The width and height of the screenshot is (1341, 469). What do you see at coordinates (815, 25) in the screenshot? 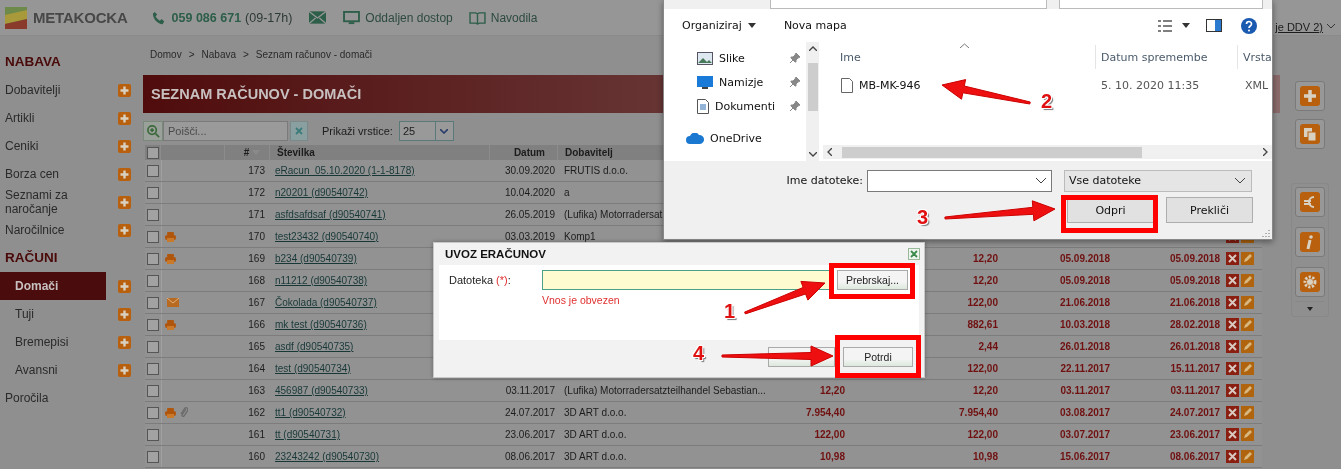
I see `new-folder-button: Nova mapa` at bounding box center [815, 25].